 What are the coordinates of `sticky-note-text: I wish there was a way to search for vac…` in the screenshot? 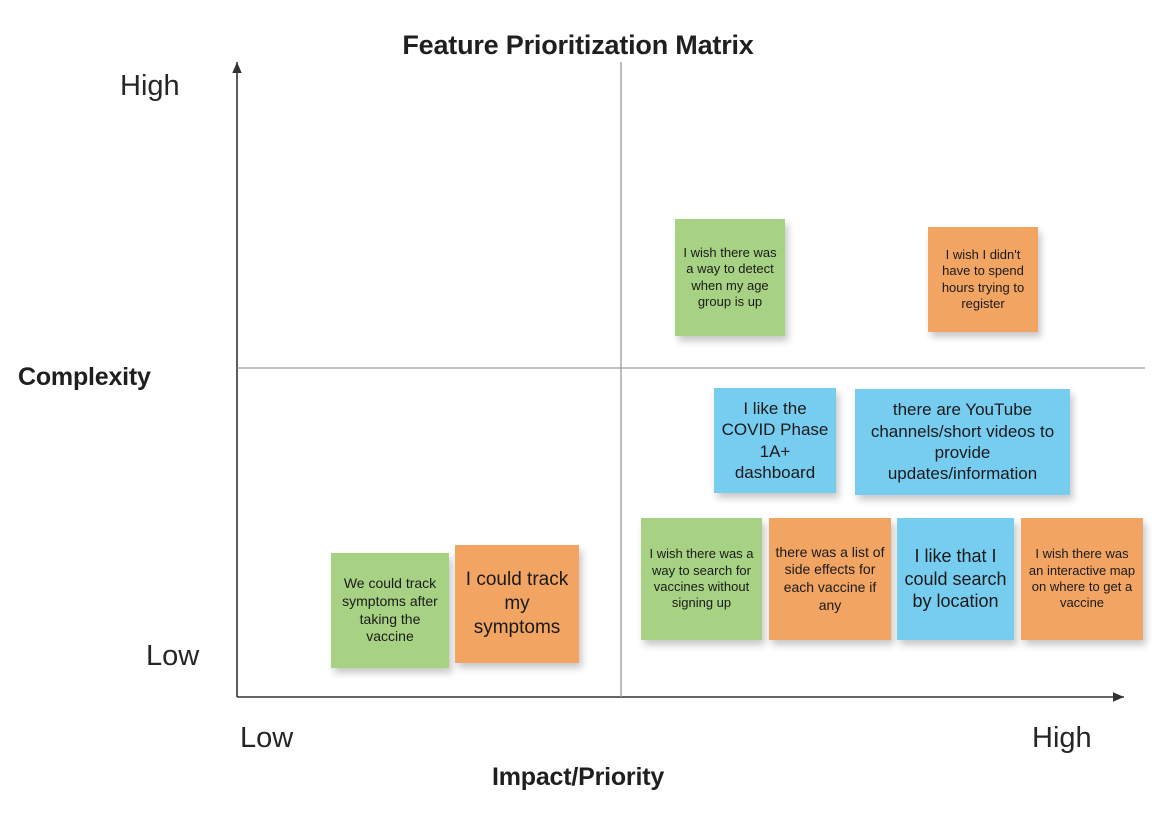 It's located at (701, 578).